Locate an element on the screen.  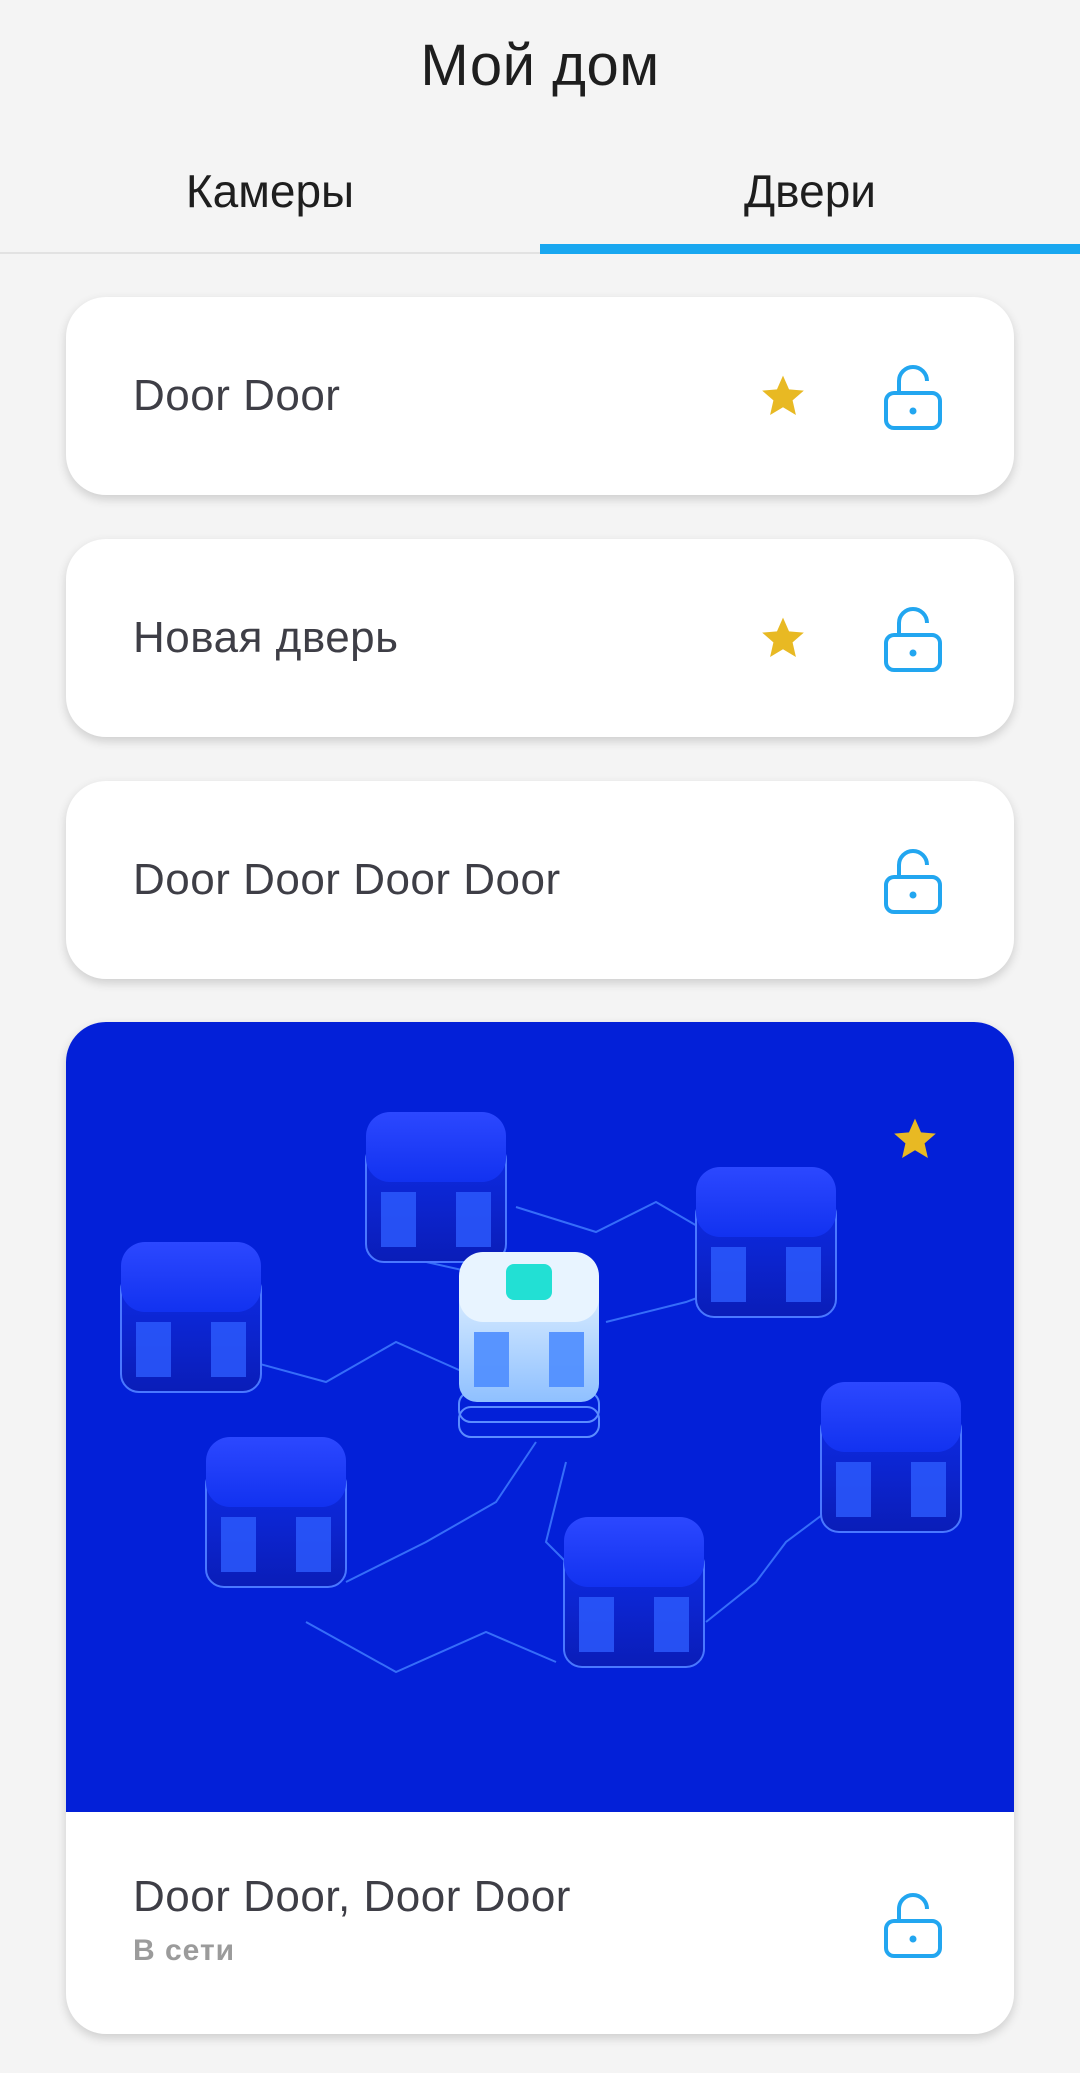
page-title: Мой дом is located at coordinates (540, 65).